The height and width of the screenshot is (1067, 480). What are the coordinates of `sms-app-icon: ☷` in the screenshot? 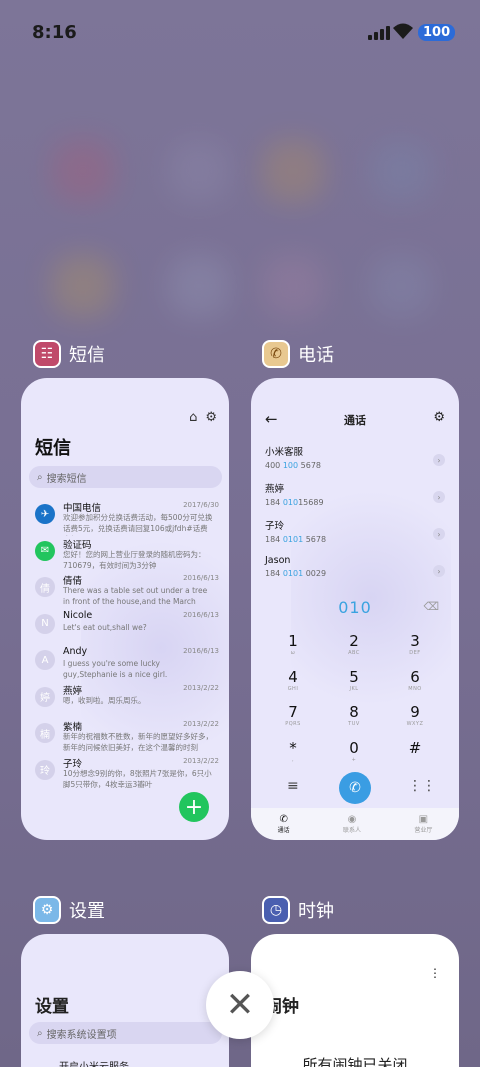 It's located at (47, 354).